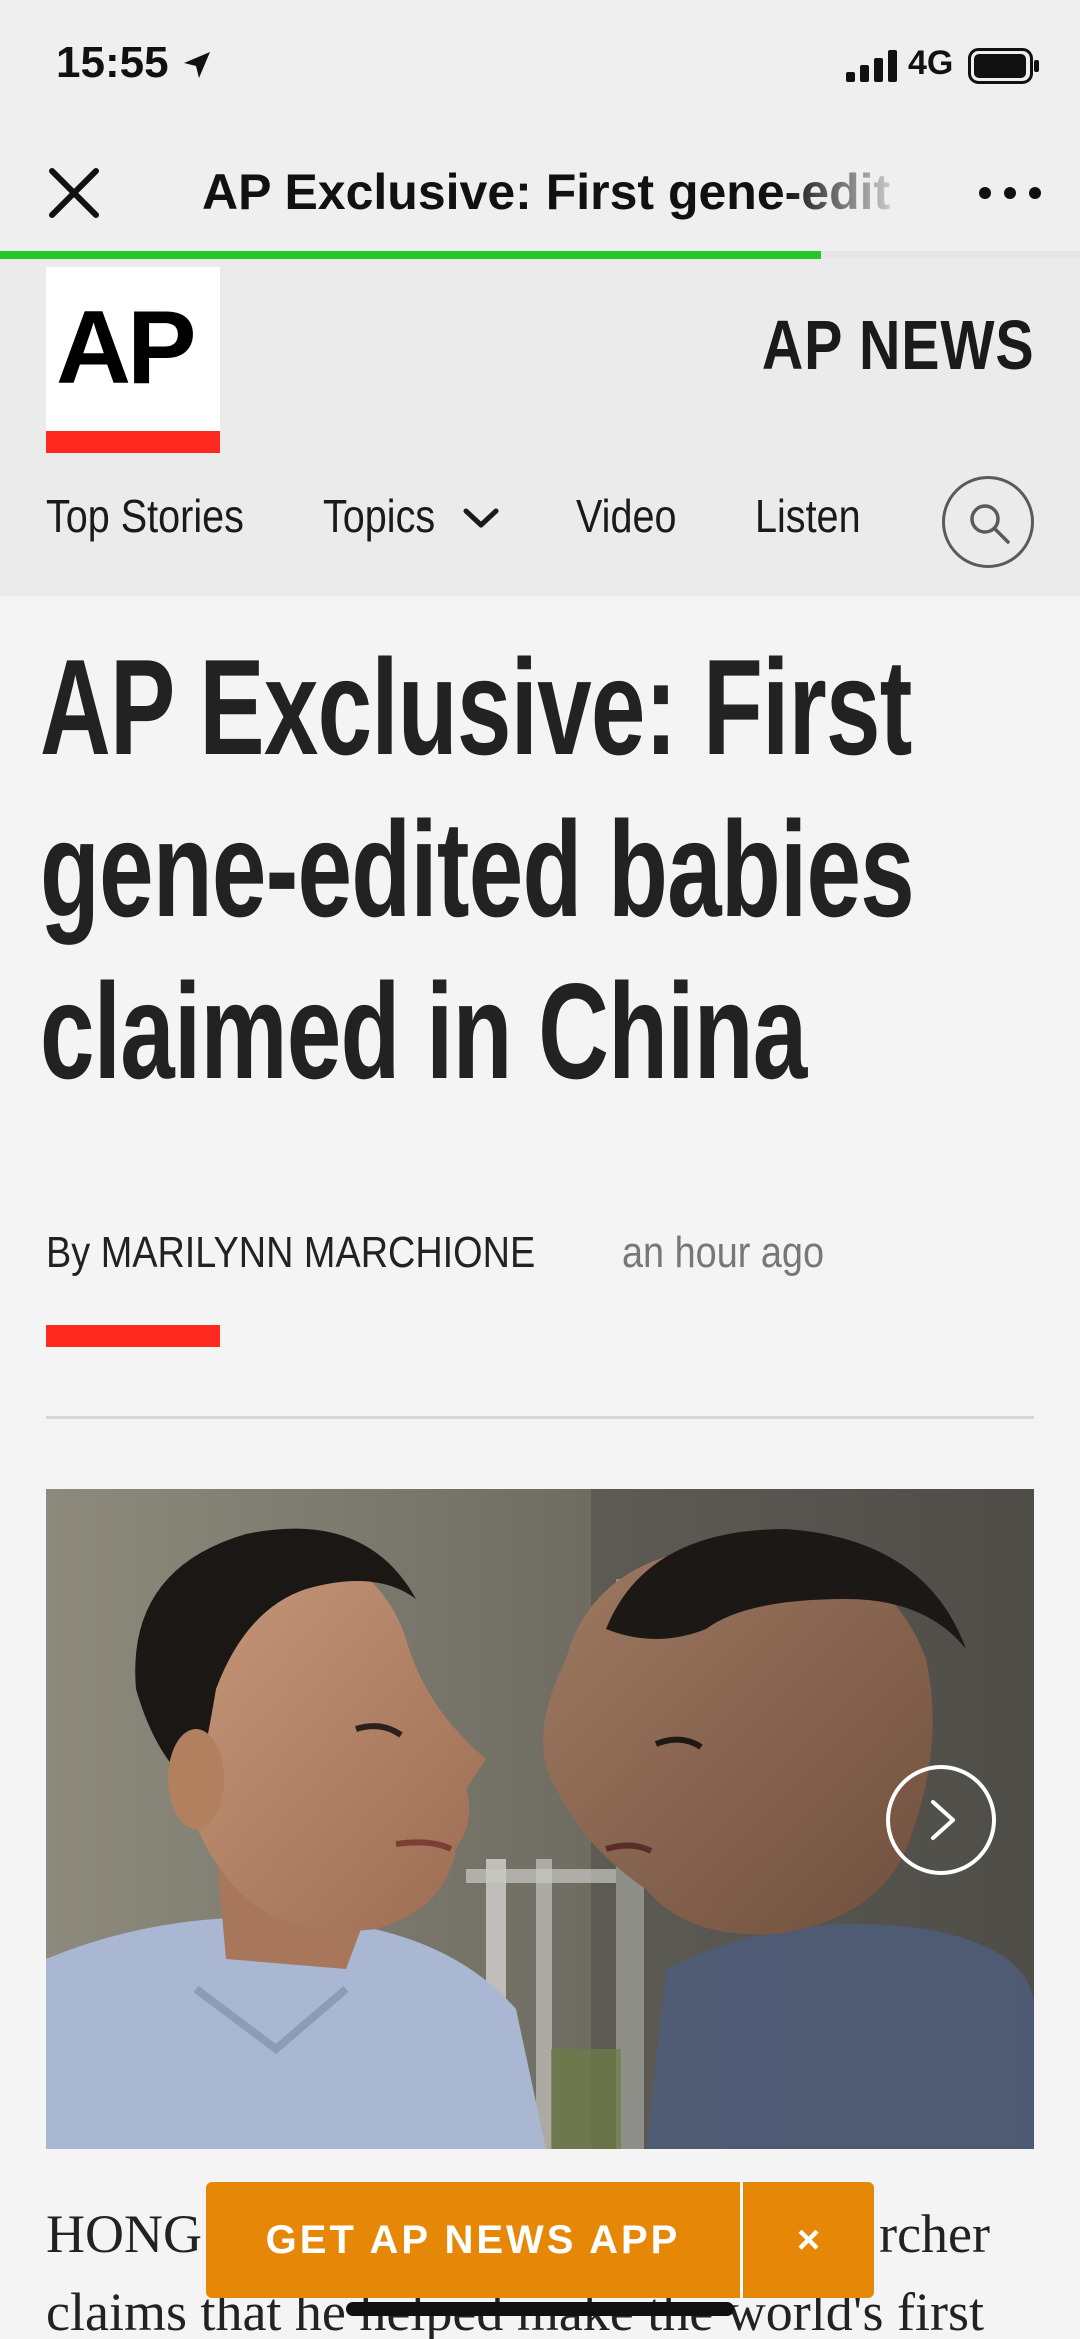  I want to click on search-button, so click(988, 522).